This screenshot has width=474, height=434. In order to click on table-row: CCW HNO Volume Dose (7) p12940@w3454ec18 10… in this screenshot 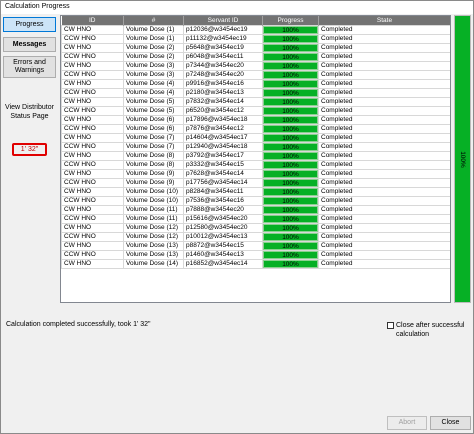, I will do `click(255, 146)`.